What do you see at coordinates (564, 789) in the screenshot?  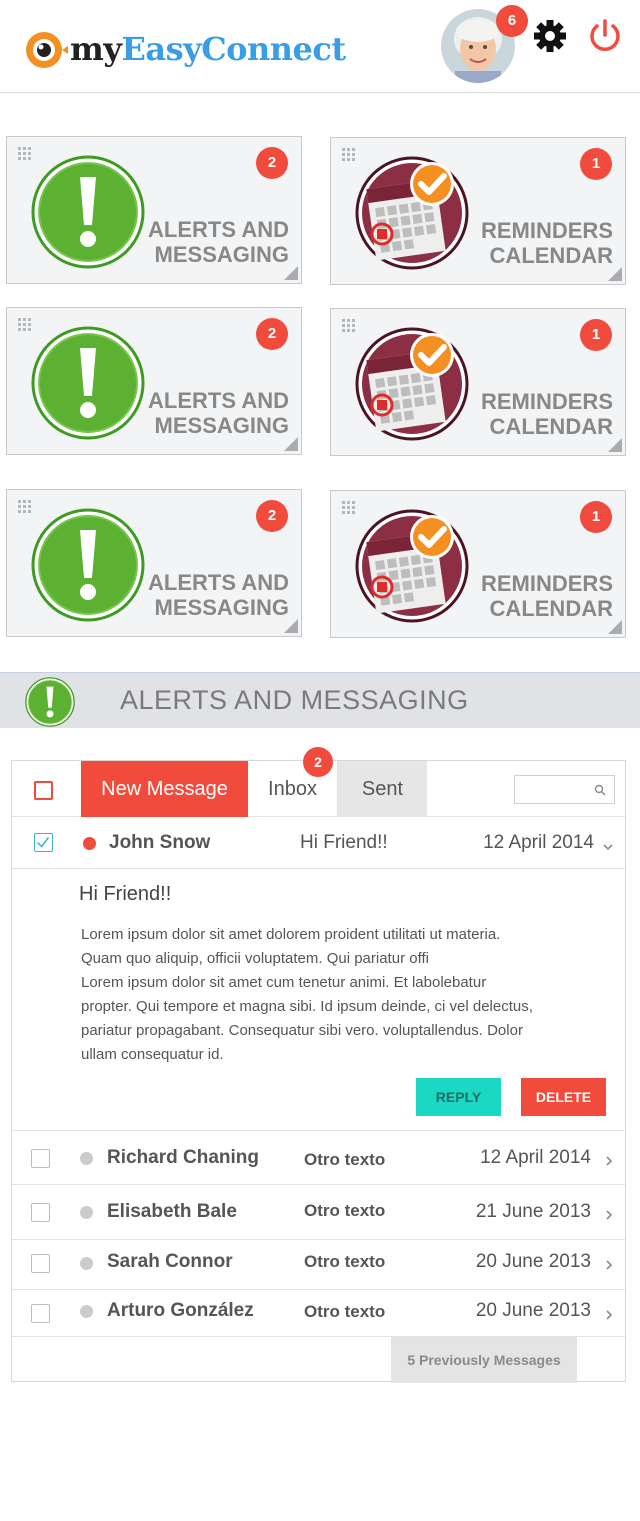 I see `search-input` at bounding box center [564, 789].